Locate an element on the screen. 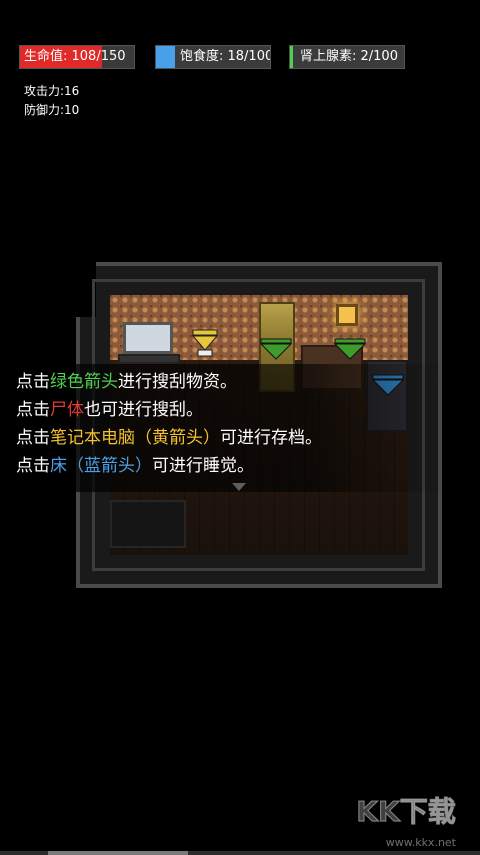 Image resolution: width=480 pixels, height=855 pixels. tutorial-line-search-supplies: 点击绿色箭头进行搜刮物资。 is located at coordinates (126, 382).